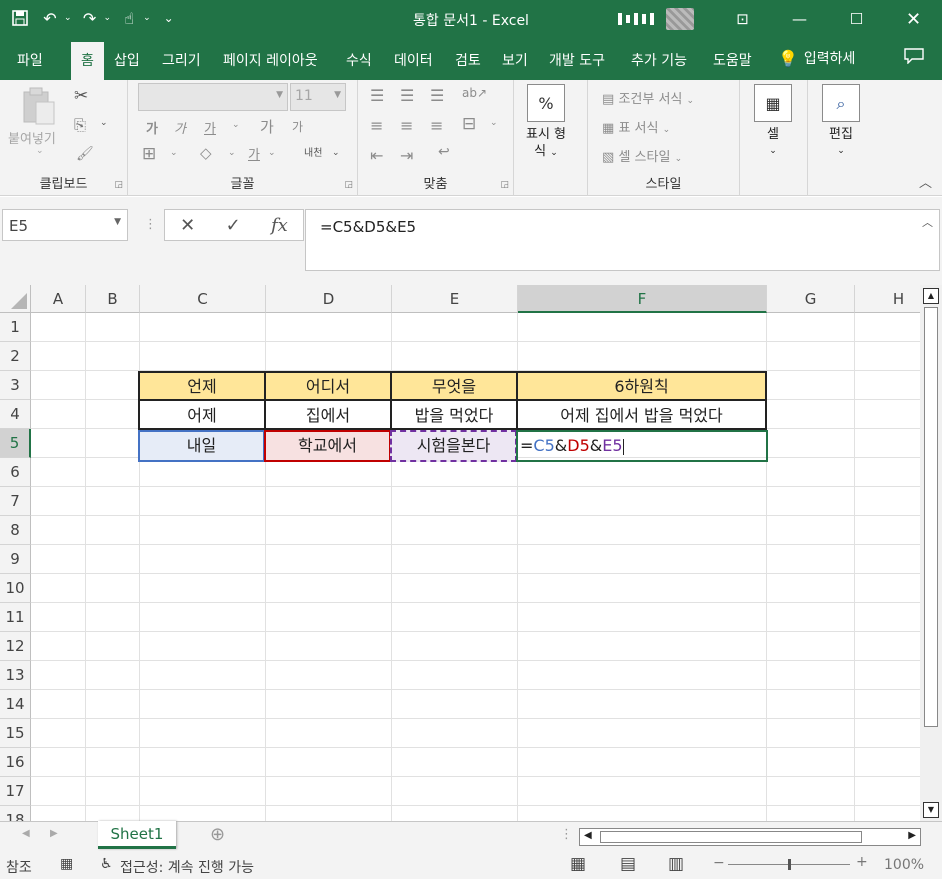 Image resolution: width=942 pixels, height=879 pixels. Describe the element at coordinates (40, 151) in the screenshot. I see `paste-dropdown-icon: ⌄` at that location.